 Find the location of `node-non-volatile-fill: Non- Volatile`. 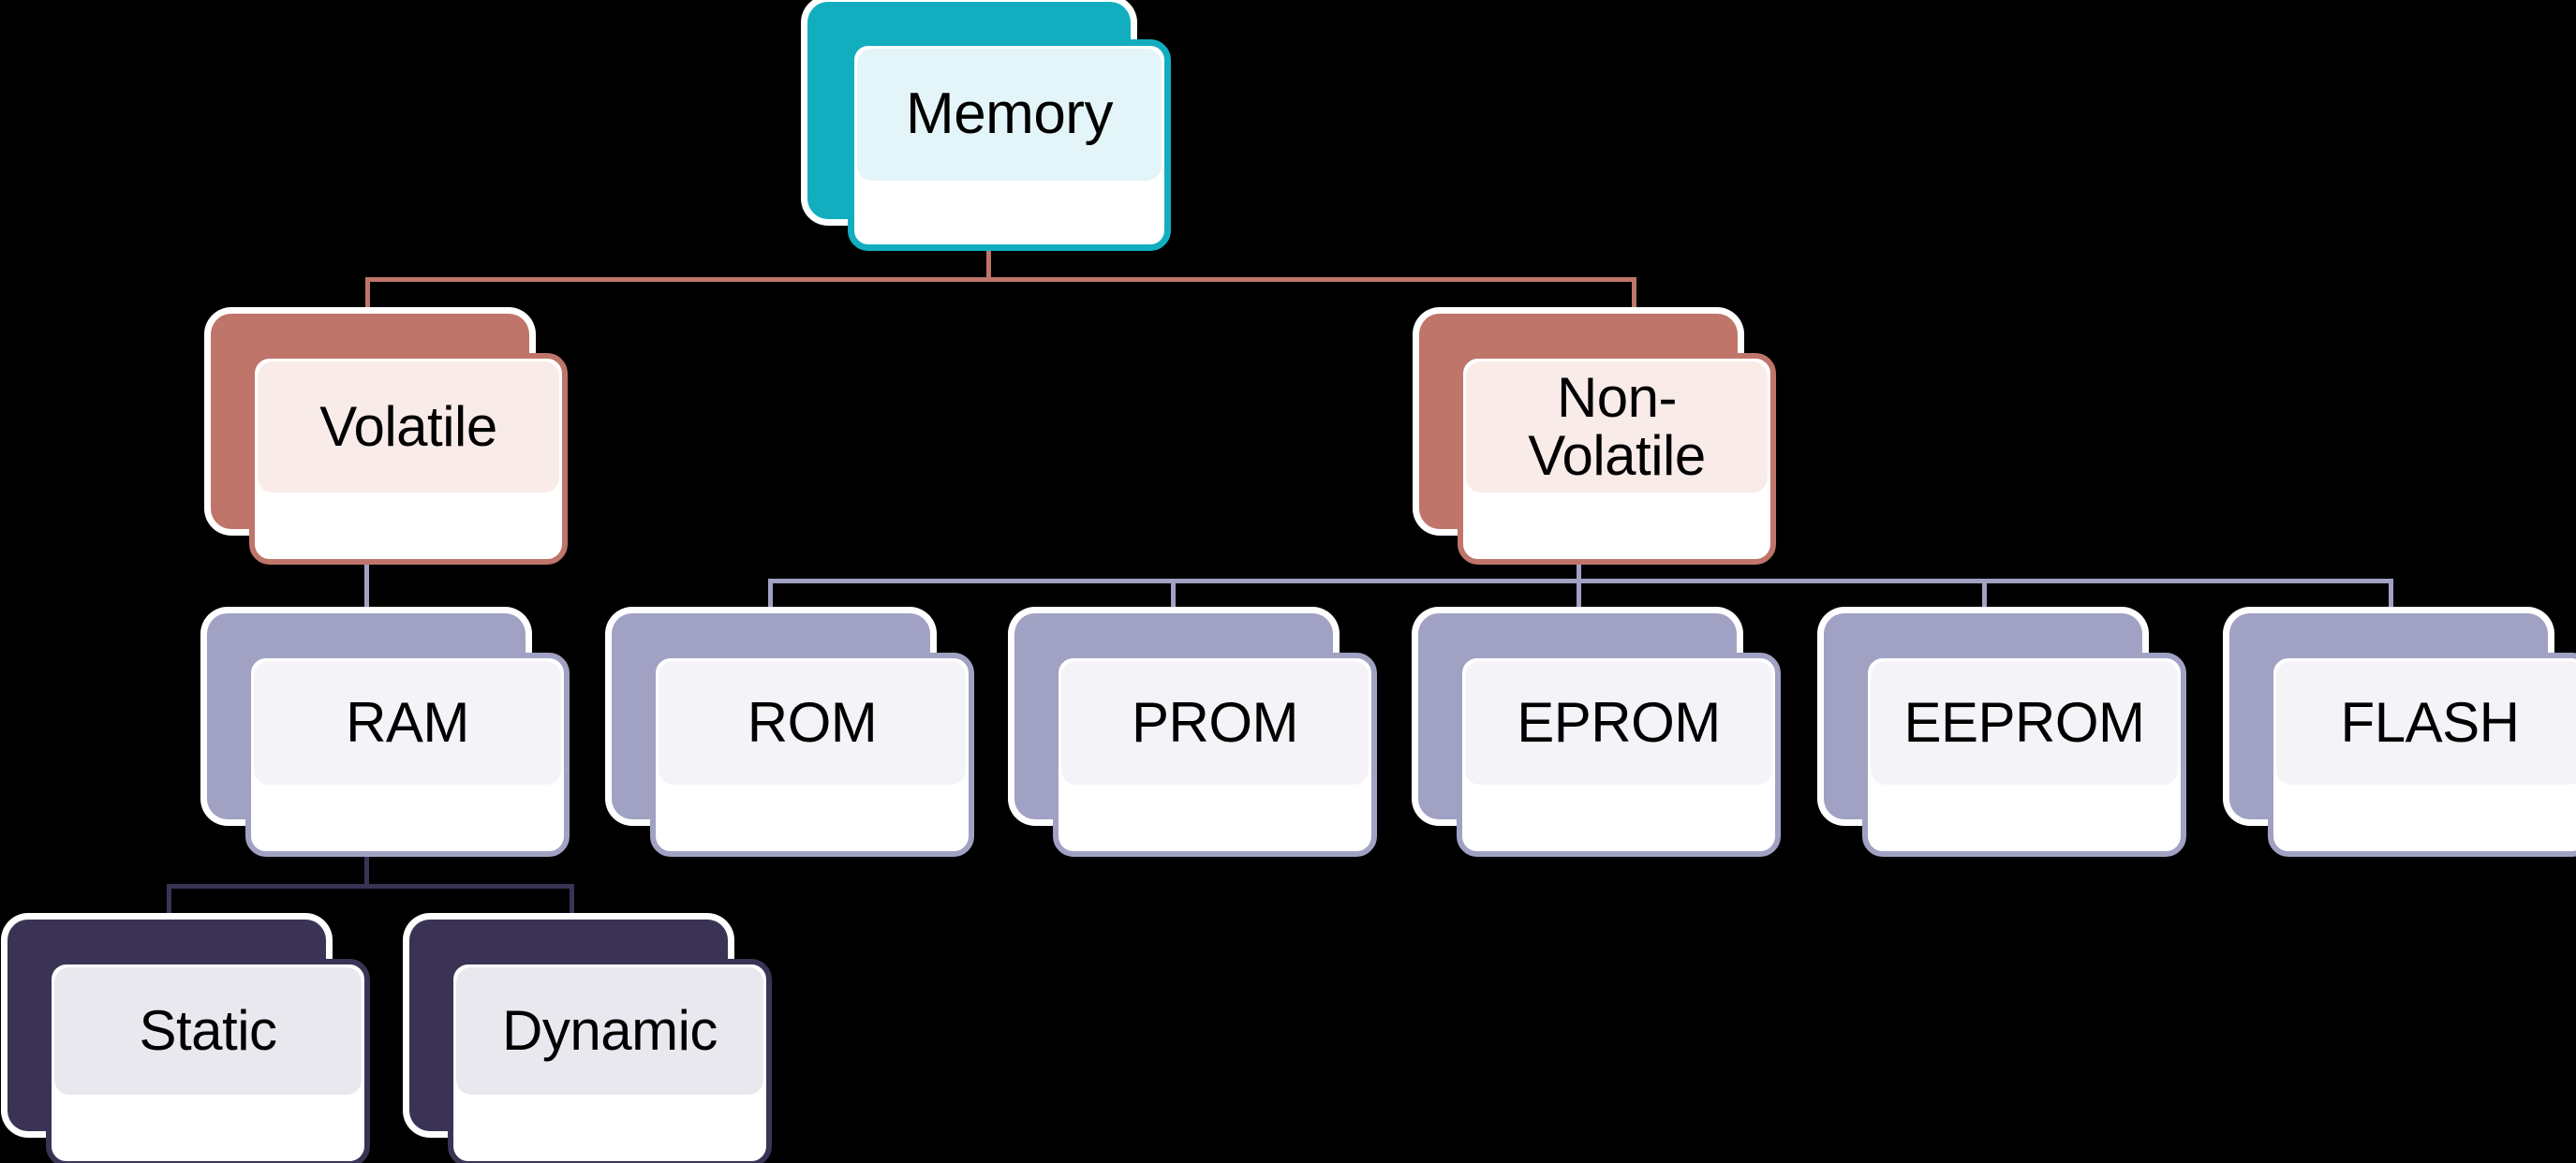

node-non-volatile-fill: Non- Volatile is located at coordinates (1617, 427).